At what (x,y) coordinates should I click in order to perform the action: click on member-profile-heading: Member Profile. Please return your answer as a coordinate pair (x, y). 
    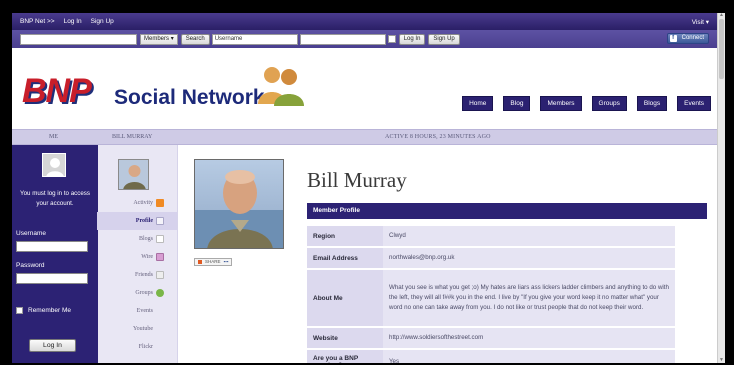
    Looking at the image, I should click on (507, 211).